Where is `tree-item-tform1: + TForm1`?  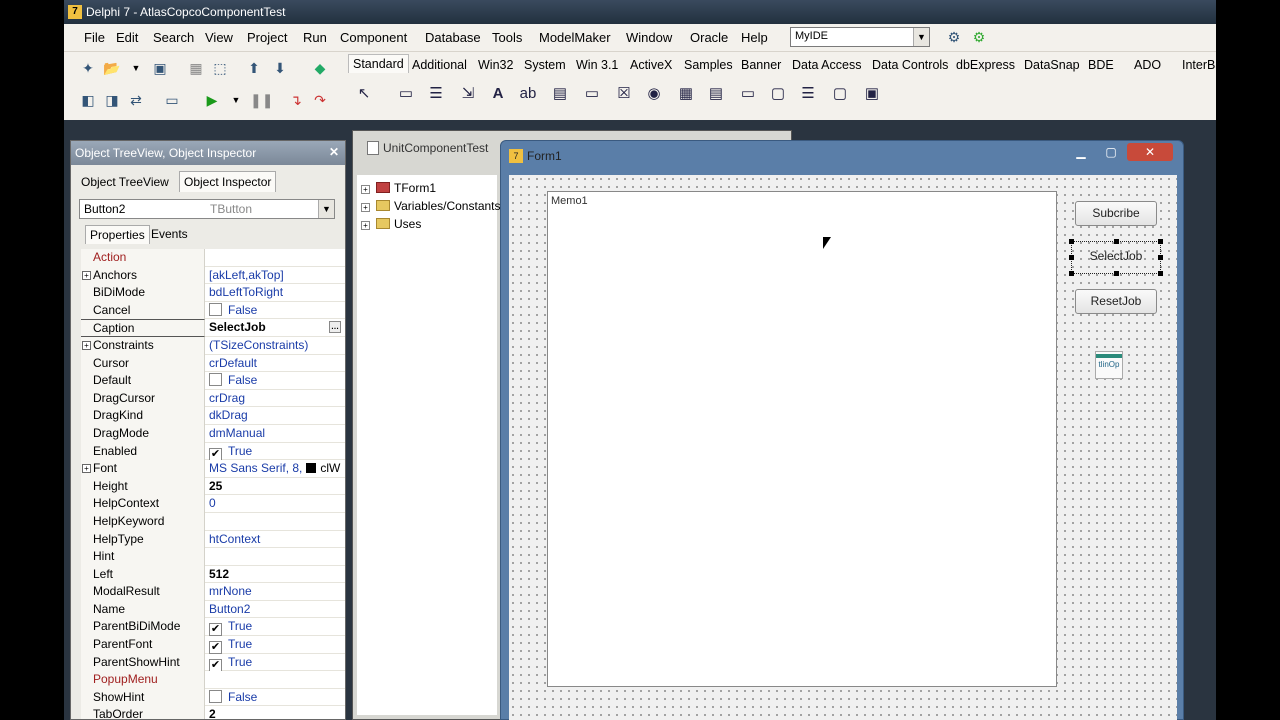 tree-item-tform1: + TForm1 is located at coordinates (398, 188).